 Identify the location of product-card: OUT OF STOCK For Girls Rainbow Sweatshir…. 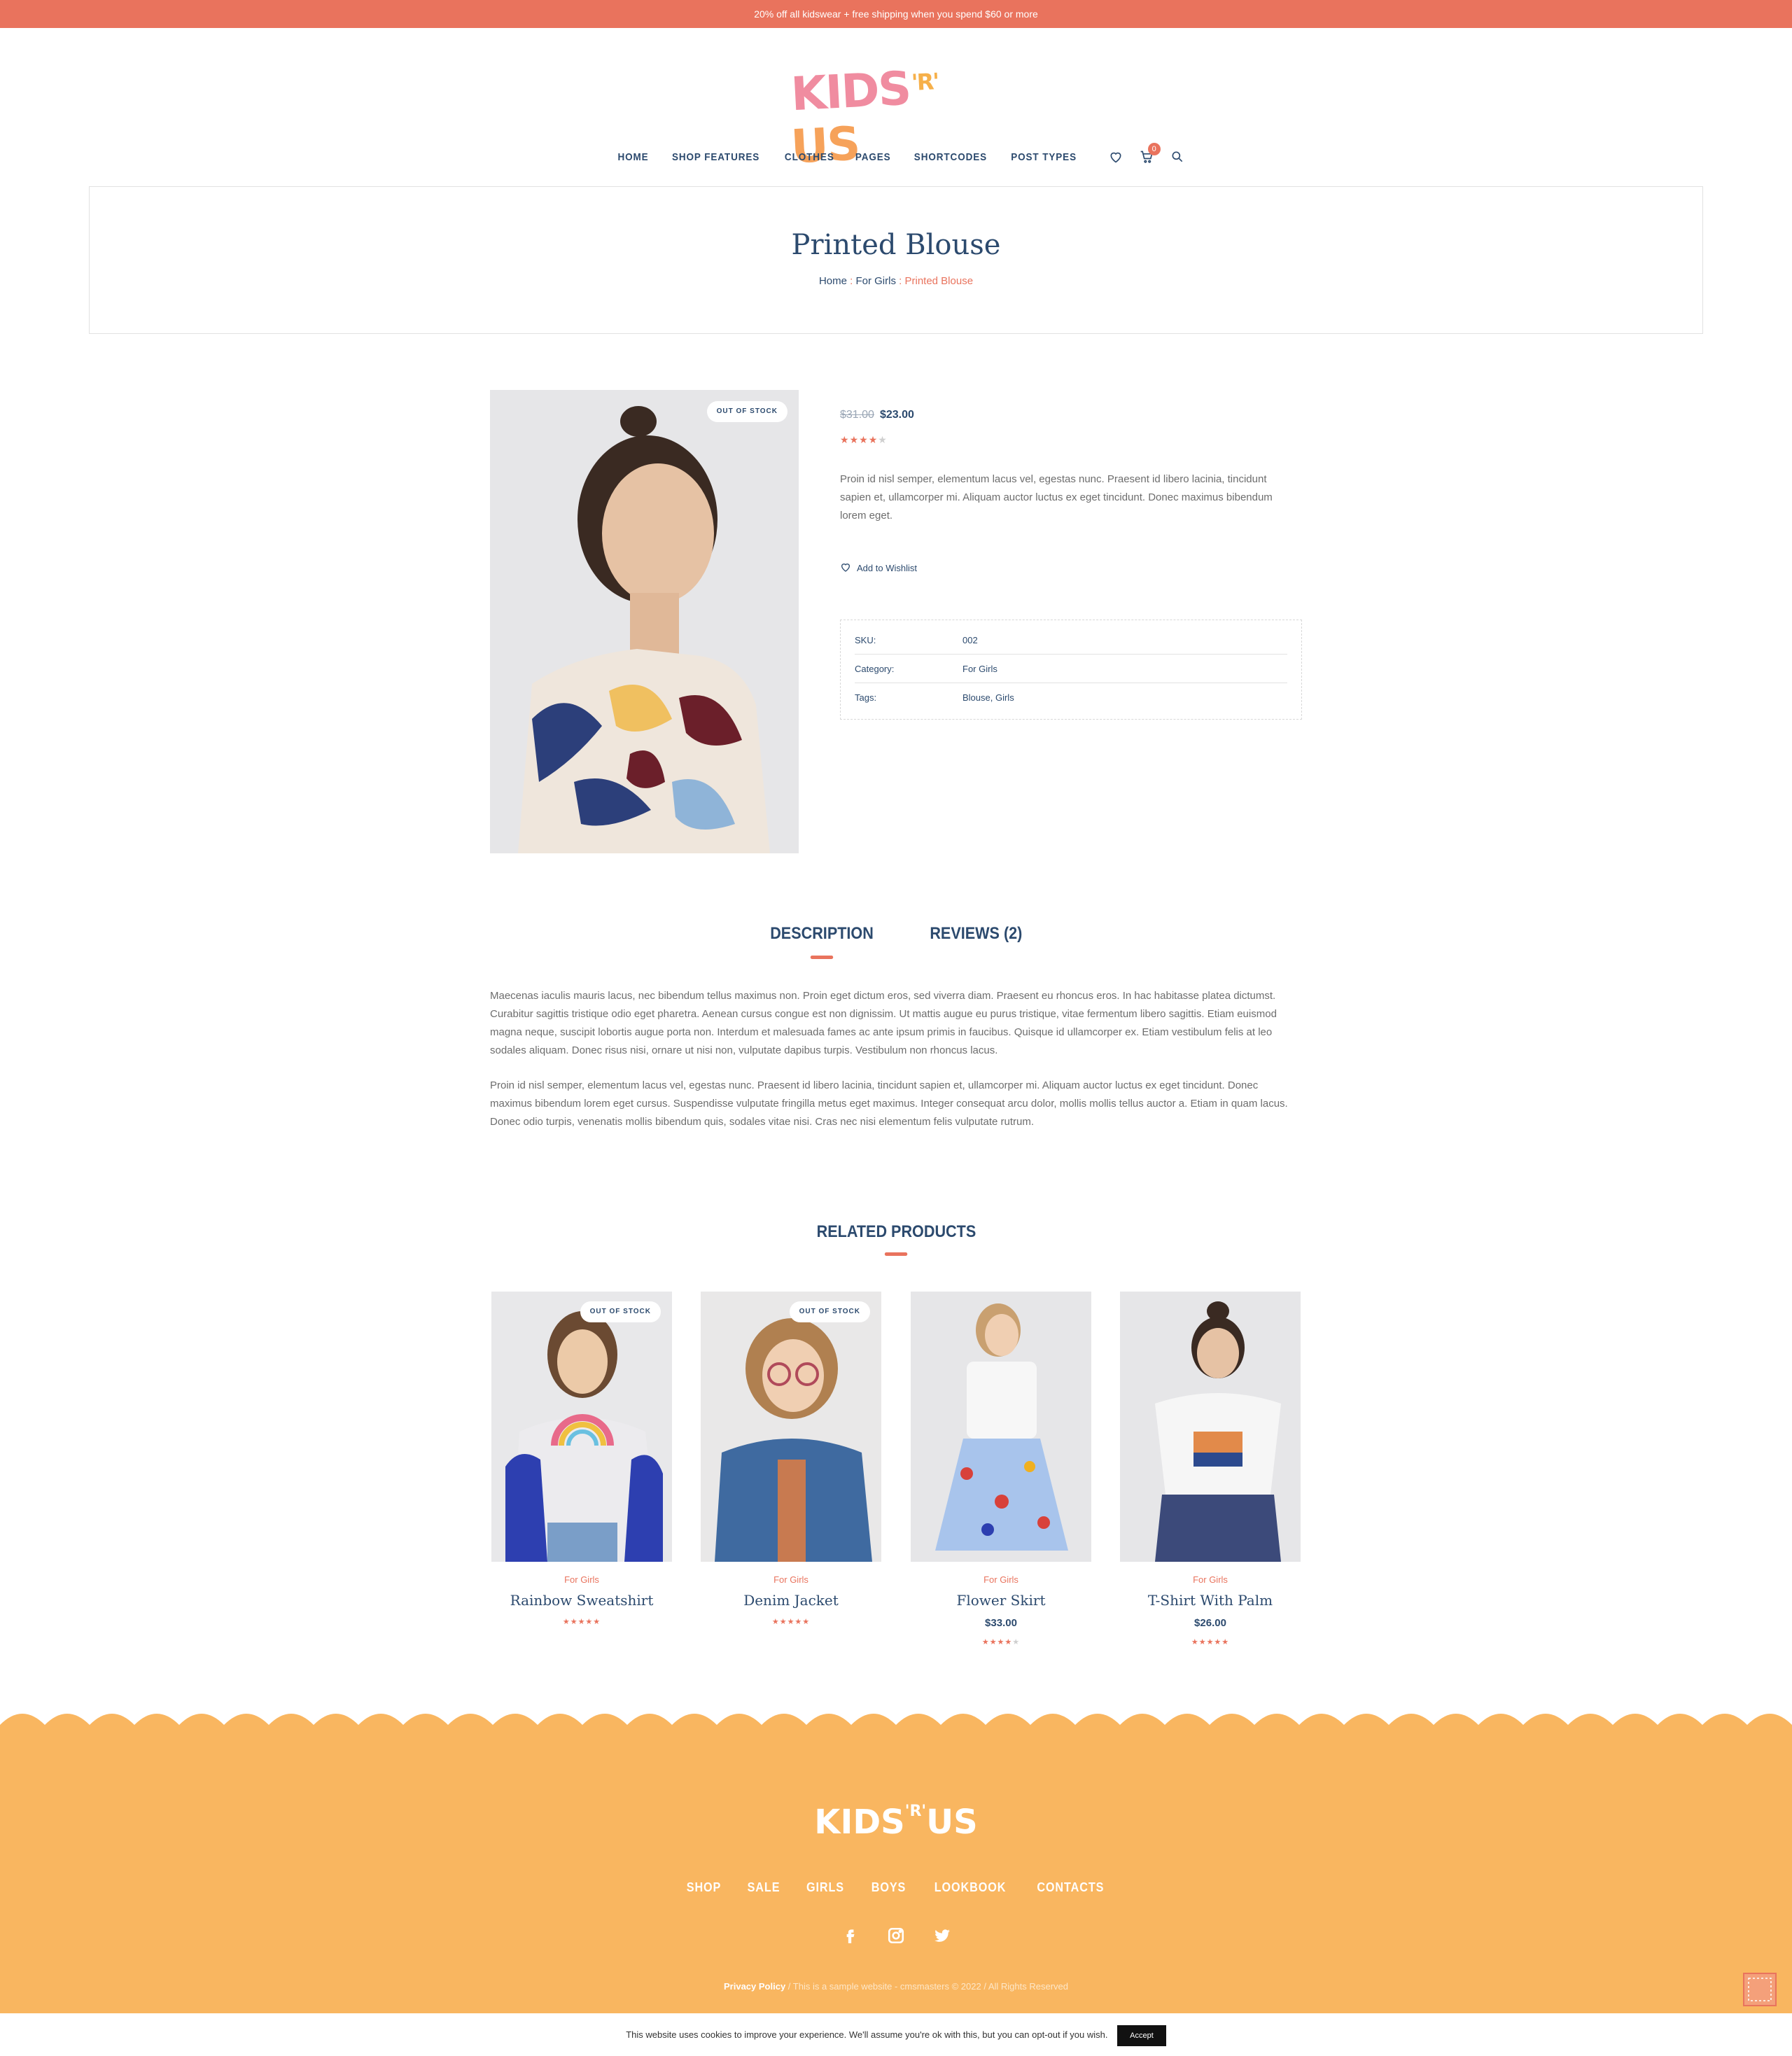
(581, 1459).